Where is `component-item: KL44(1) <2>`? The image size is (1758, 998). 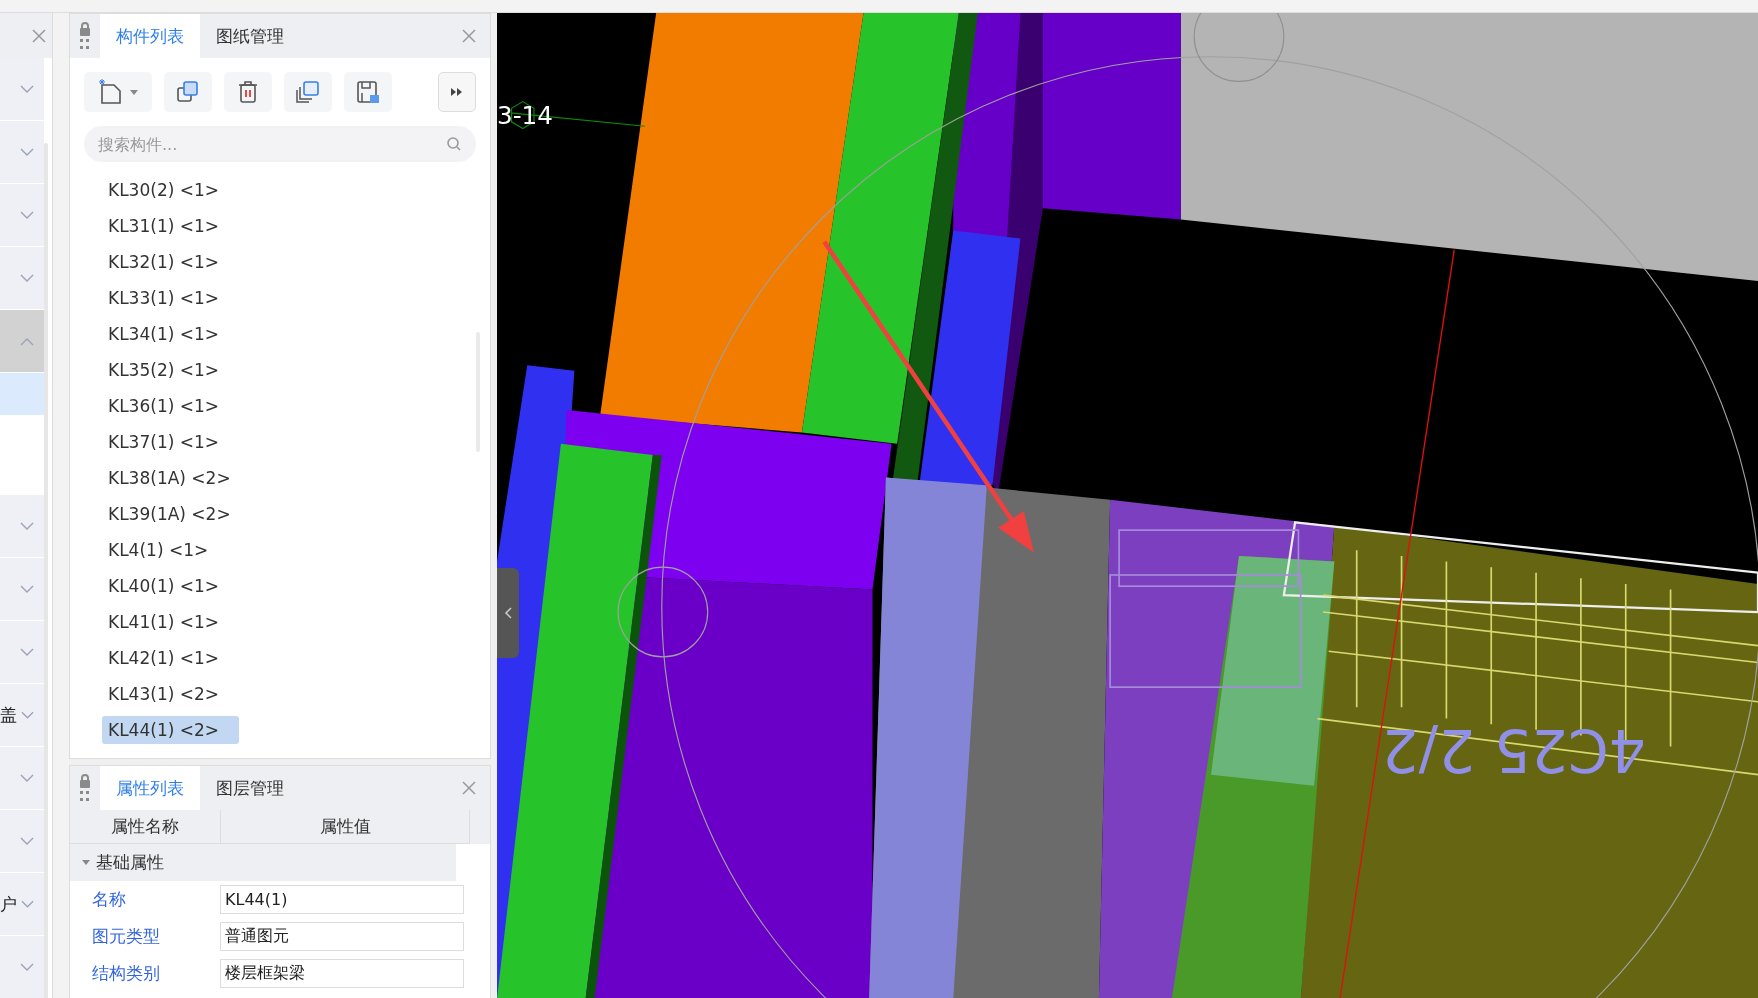
component-item: KL44(1) <2> is located at coordinates (171, 730).